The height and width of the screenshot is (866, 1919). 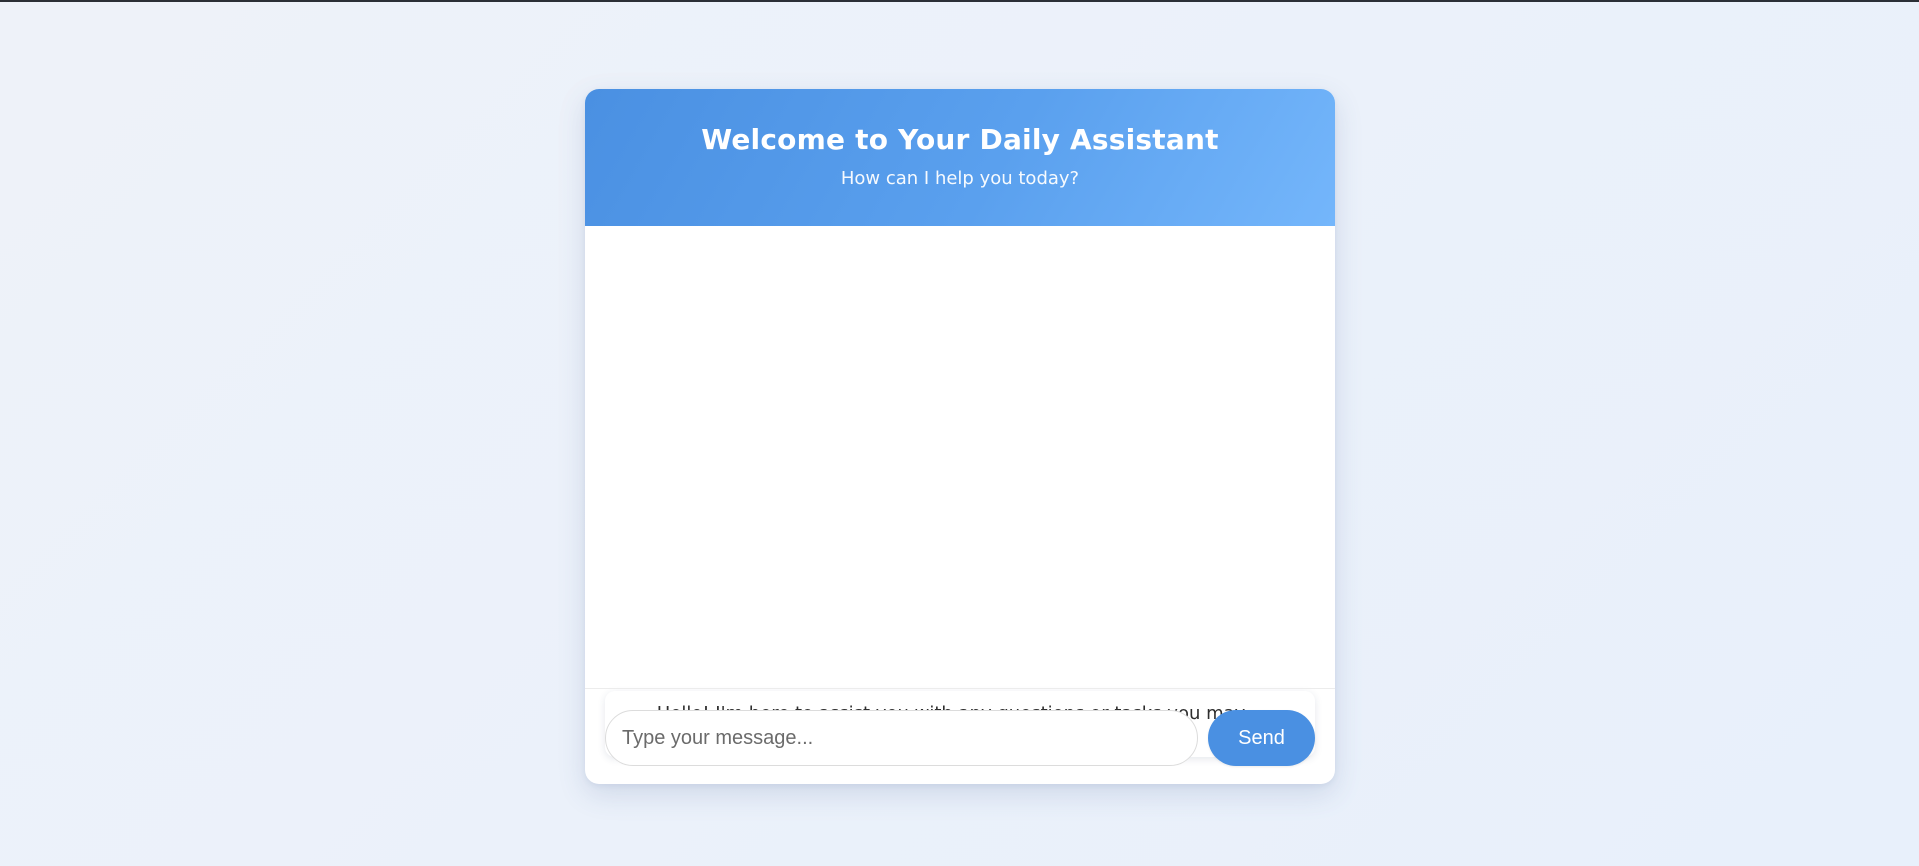 What do you see at coordinates (1261, 738) in the screenshot?
I see `send-button: Send` at bounding box center [1261, 738].